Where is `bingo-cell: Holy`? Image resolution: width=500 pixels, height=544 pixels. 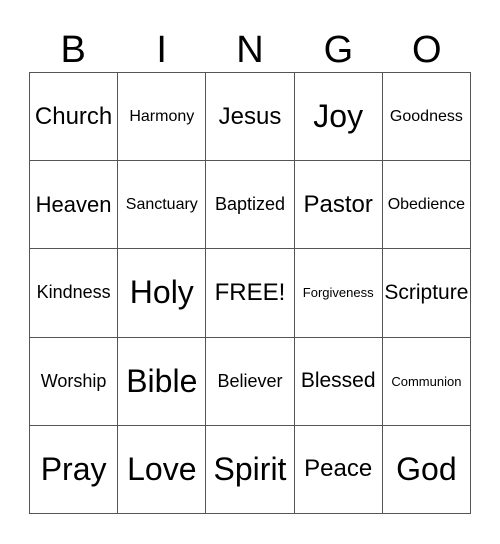 bingo-cell: Holy is located at coordinates (162, 293).